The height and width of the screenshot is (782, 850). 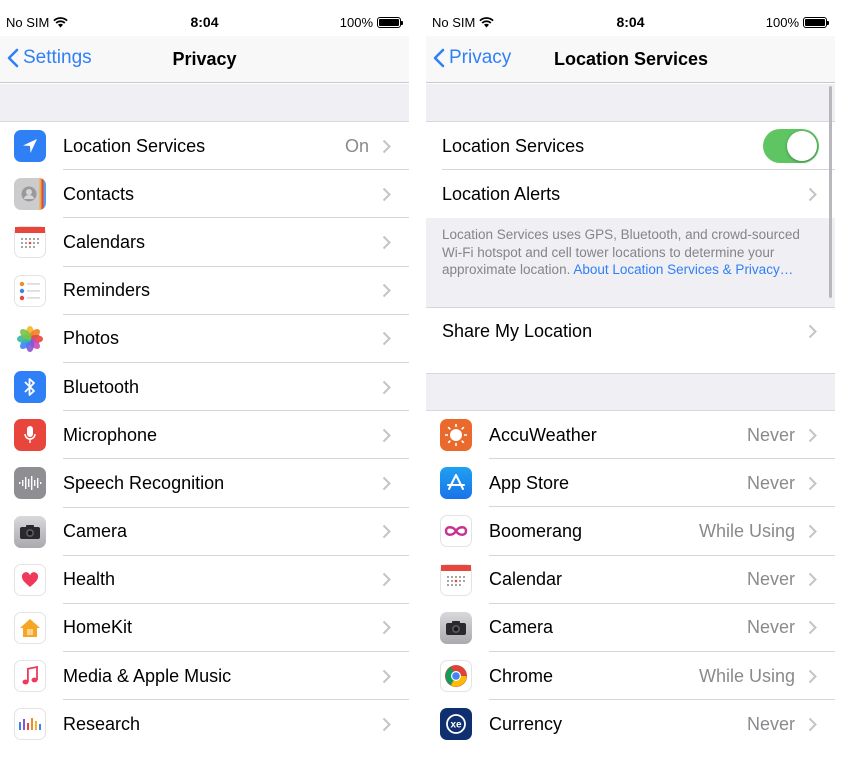 I want to click on row-label: Speech Recognition, so click(x=144, y=482).